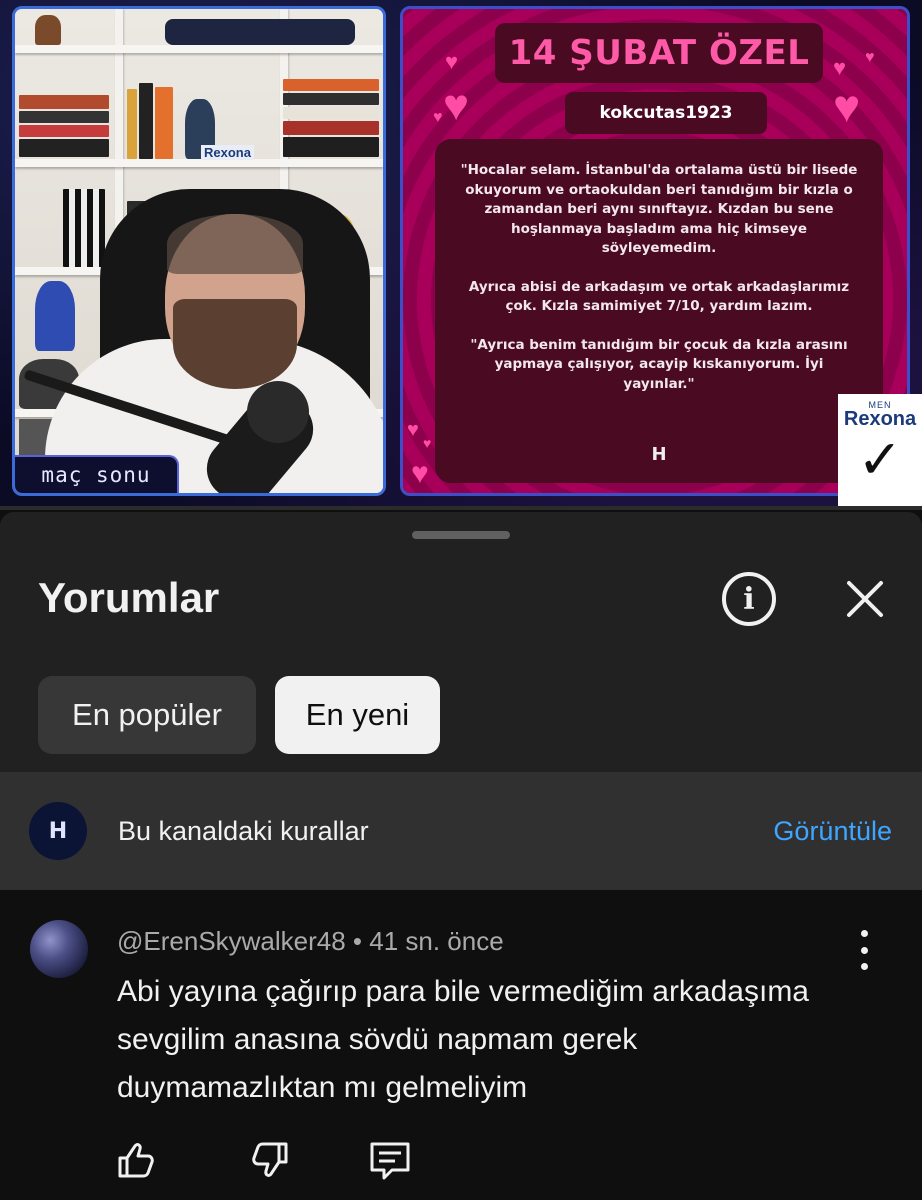  I want to click on channel-rules-row: H Bu kanaldaki kurallar Görüntüle, so click(461, 831).